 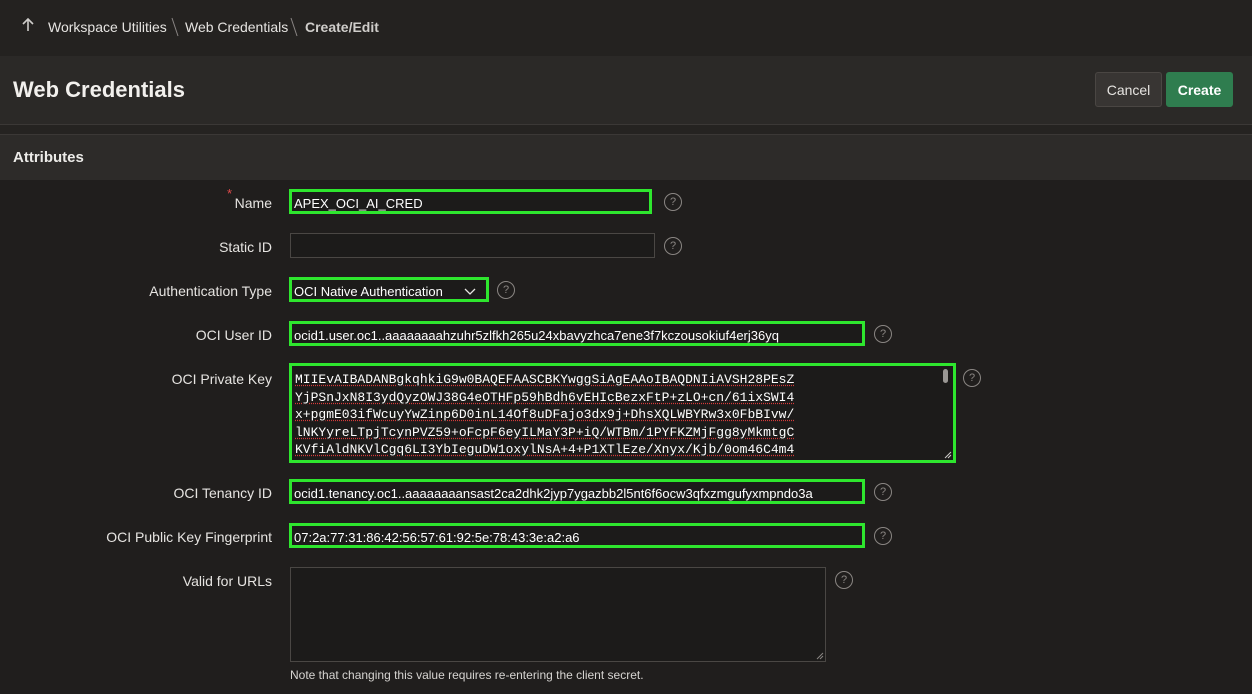 I want to click on name-value: APEX_OCI_AI_CRED, so click(x=358, y=203).